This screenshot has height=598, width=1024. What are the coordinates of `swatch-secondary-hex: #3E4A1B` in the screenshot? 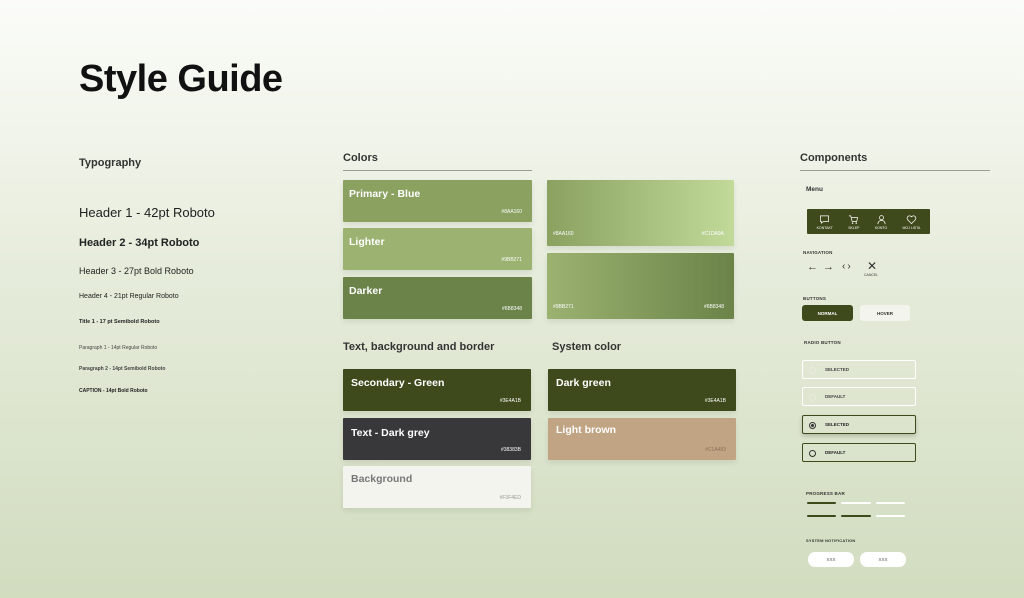 It's located at (510, 401).